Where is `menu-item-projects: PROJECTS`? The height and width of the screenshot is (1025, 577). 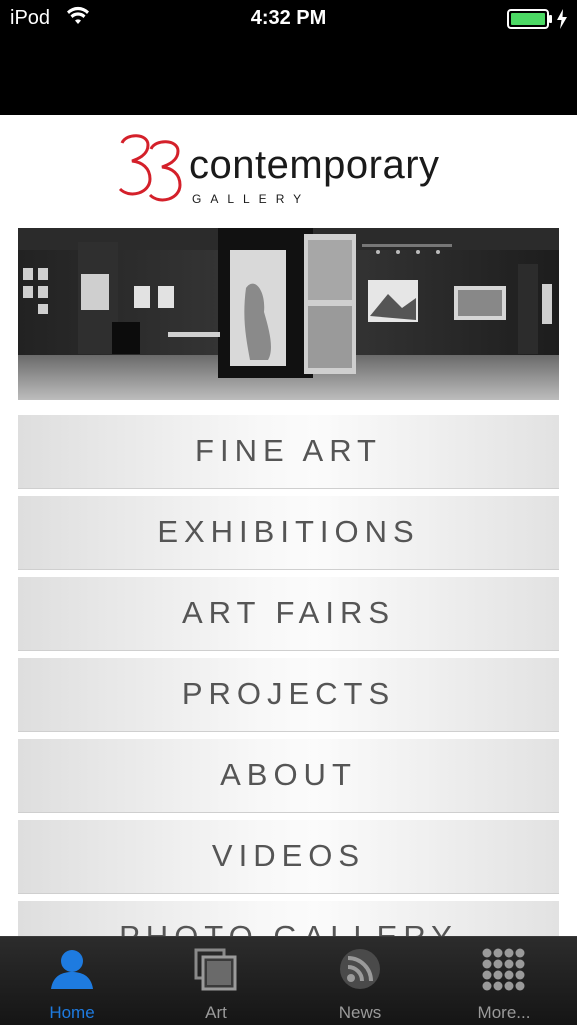 menu-item-projects: PROJECTS is located at coordinates (288, 694).